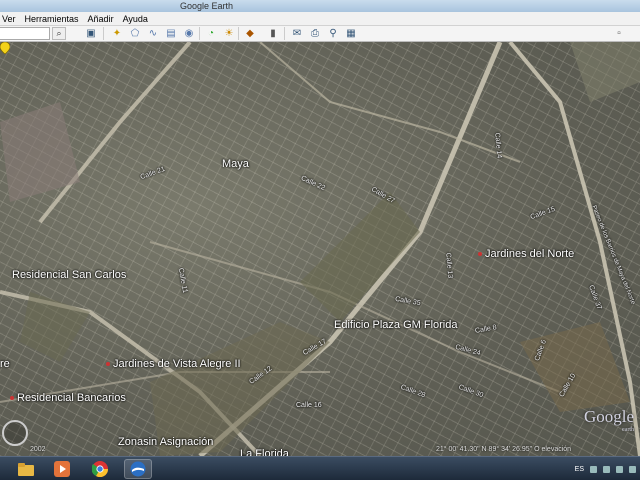 This screenshot has width=640, height=480. What do you see at coordinates (211, 33) in the screenshot?
I see `historical-imagery-icon: ◔` at bounding box center [211, 33].